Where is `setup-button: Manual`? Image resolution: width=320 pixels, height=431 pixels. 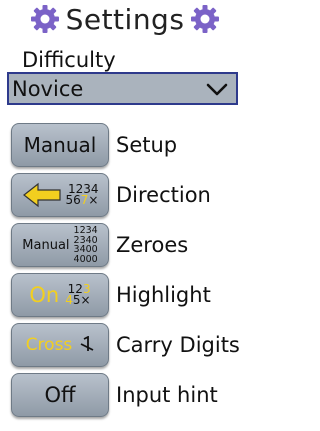 setup-button: Manual is located at coordinates (60, 145).